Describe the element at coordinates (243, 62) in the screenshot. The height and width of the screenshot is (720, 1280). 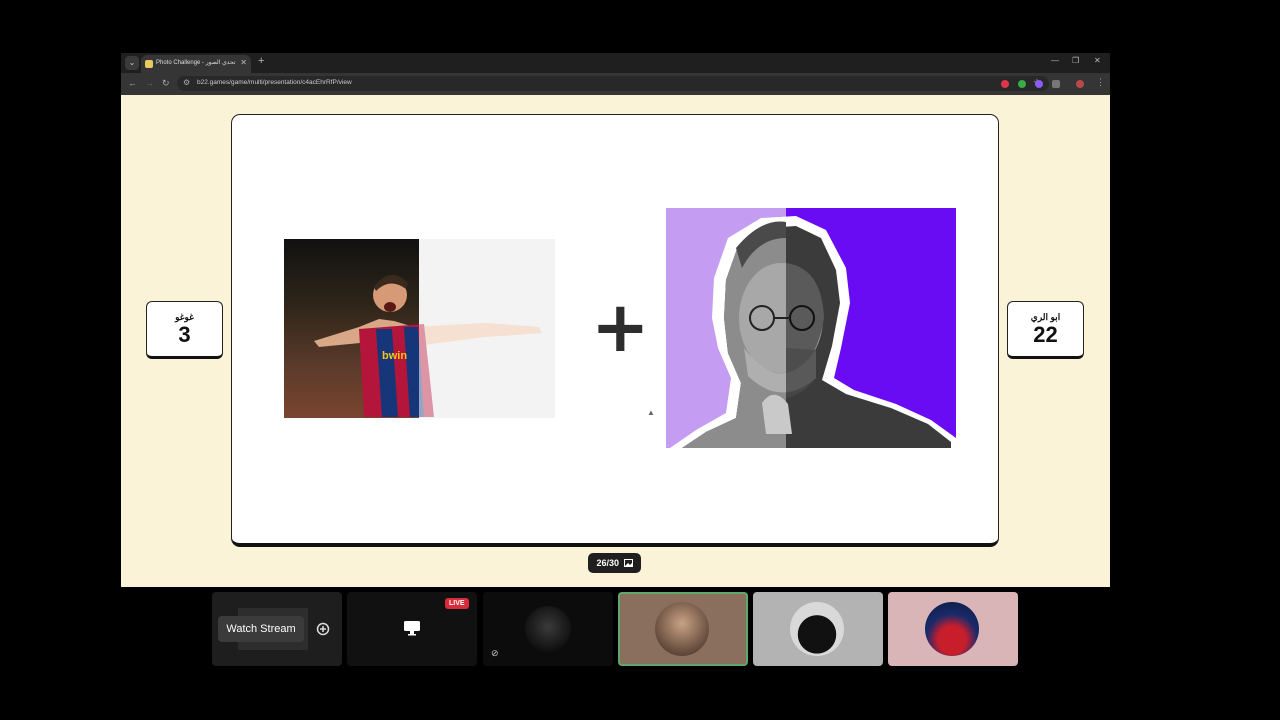
I see `tab-close-icon: ✕` at that location.